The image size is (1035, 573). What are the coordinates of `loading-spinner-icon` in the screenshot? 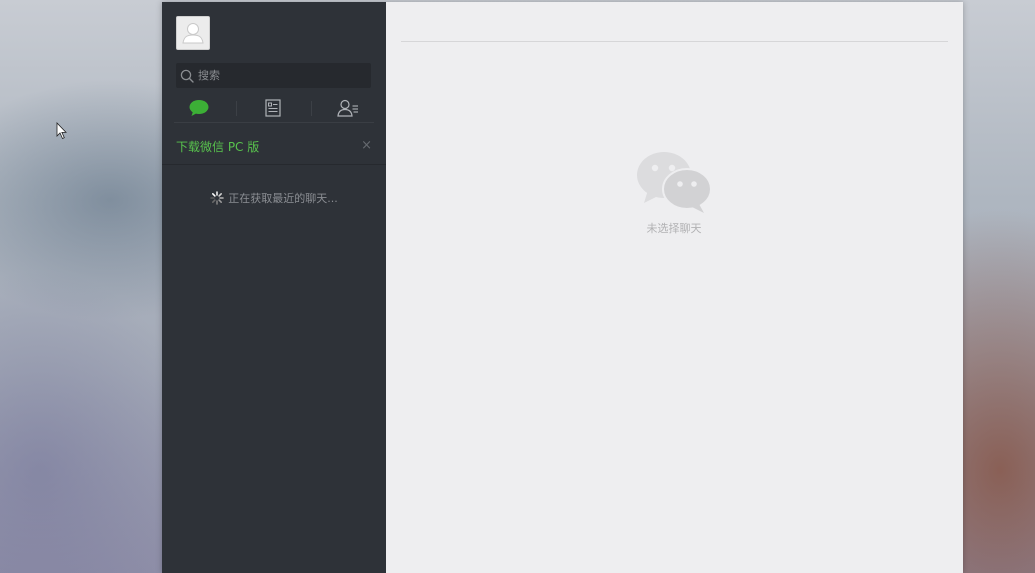 It's located at (217, 198).